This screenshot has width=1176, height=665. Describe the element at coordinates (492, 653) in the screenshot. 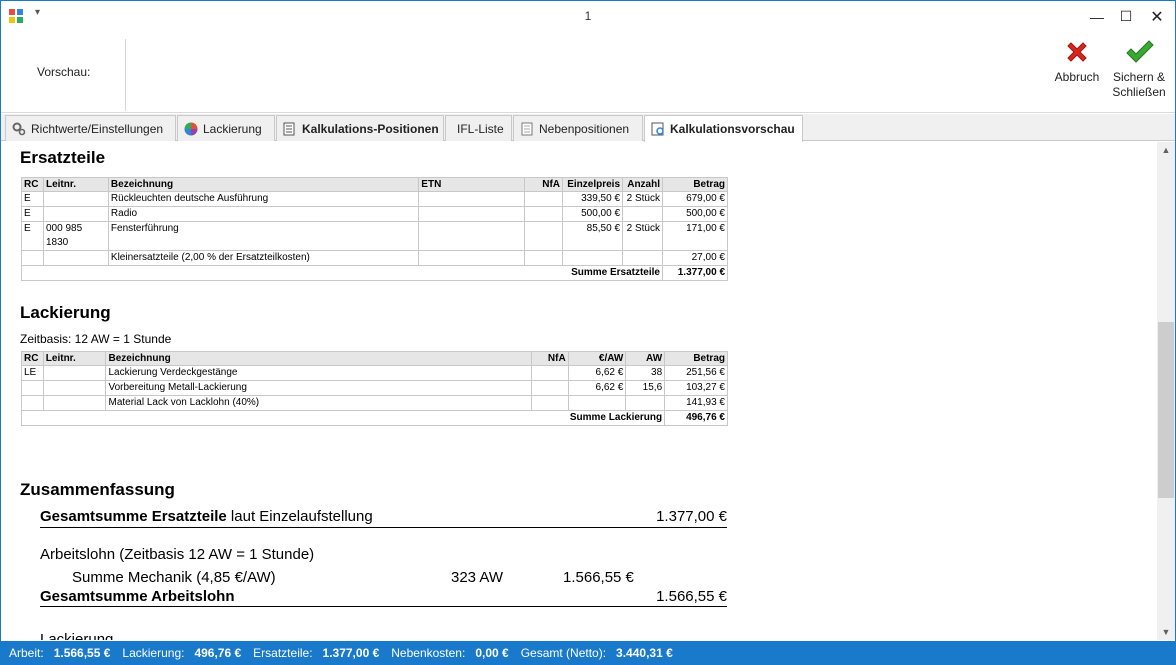

I see `status-nebenkosten-value: 0,00 €` at that location.